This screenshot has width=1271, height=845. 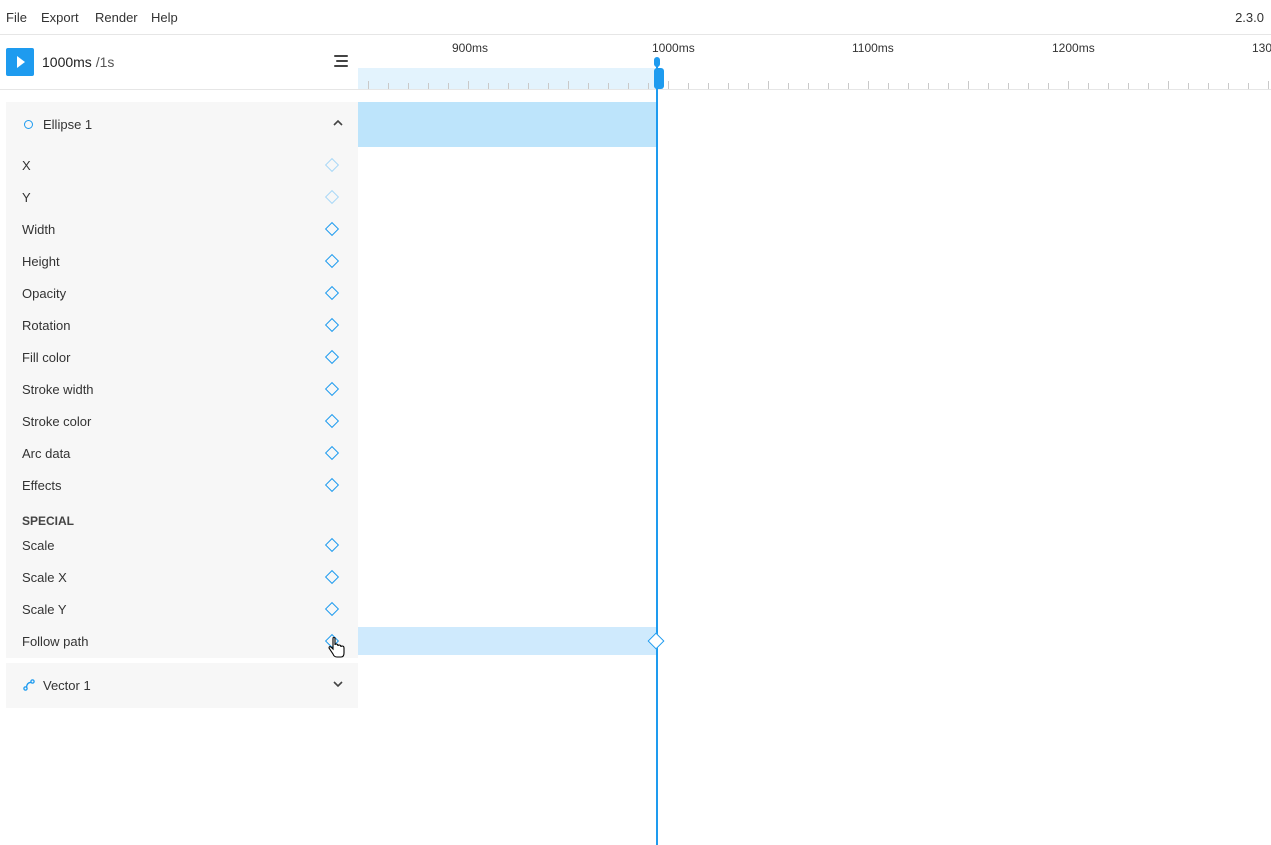 What do you see at coordinates (67, 62) in the screenshot?
I see `current-time: 1000ms` at bounding box center [67, 62].